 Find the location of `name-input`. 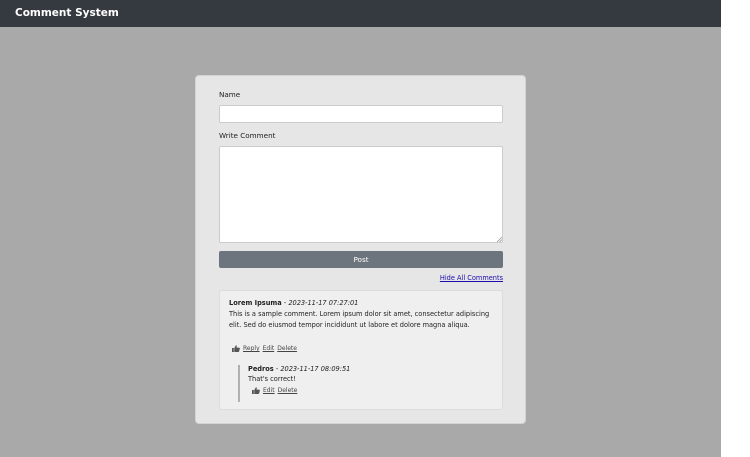

name-input is located at coordinates (361, 114).